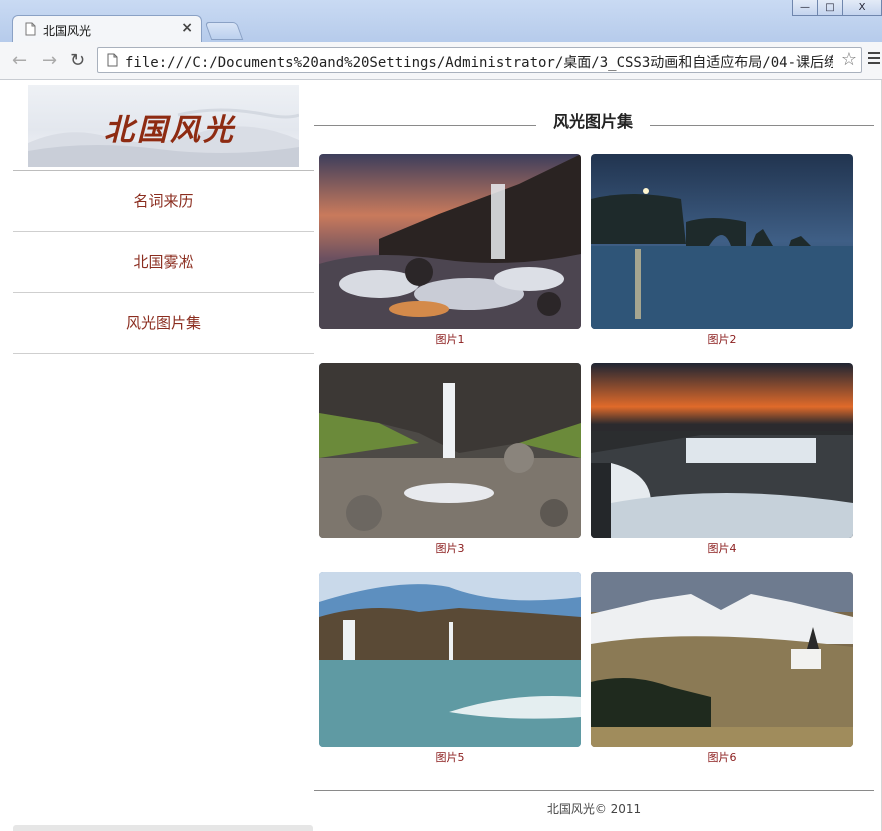 The height and width of the screenshot is (831, 882). Describe the element at coordinates (722, 241) in the screenshot. I see `sea-arch-photo` at that location.